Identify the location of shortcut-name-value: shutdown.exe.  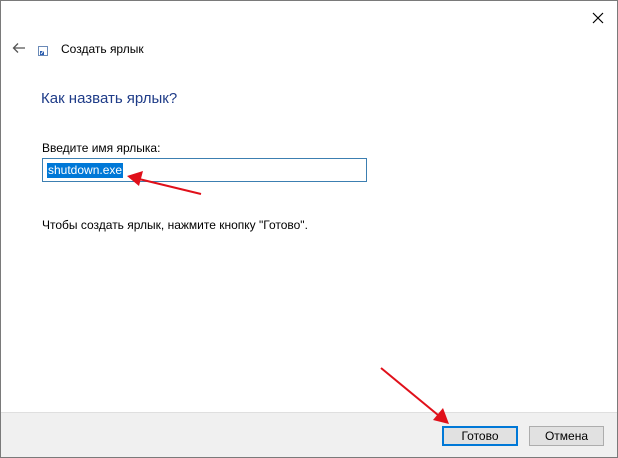
(85, 170).